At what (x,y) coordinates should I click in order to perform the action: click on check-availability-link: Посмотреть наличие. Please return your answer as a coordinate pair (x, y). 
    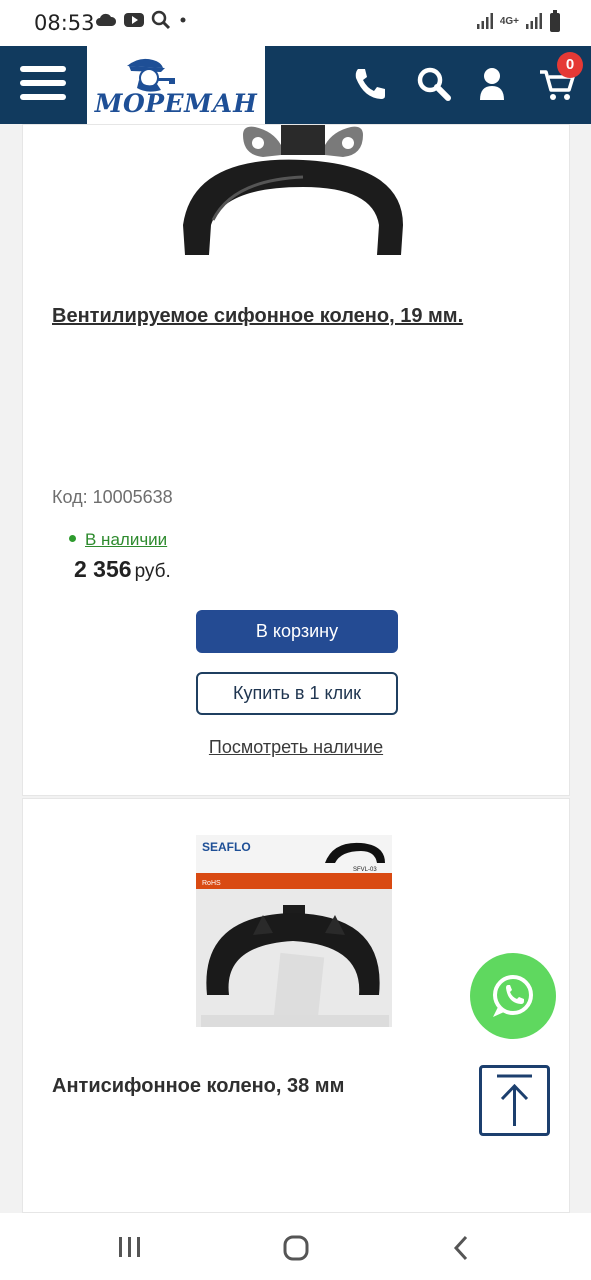
    Looking at the image, I should click on (296, 747).